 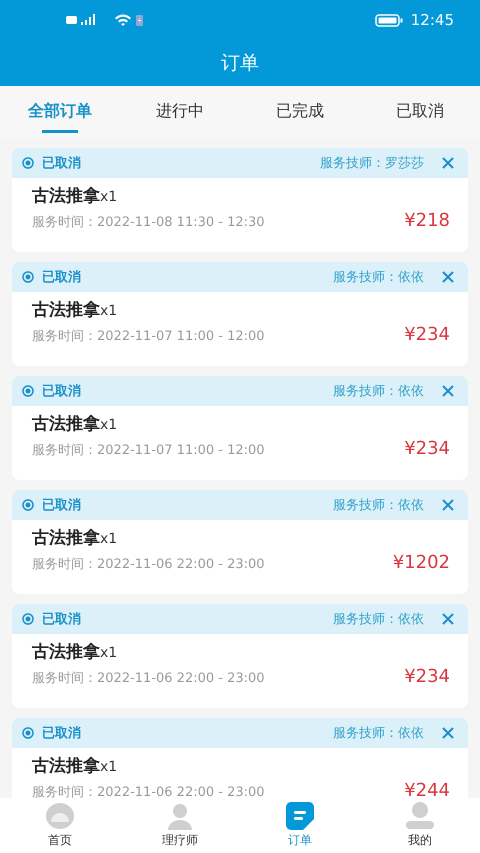 I want to click on service-time: 服务时间：2022-11-08 11:30 - 12:30, so click(x=149, y=222).